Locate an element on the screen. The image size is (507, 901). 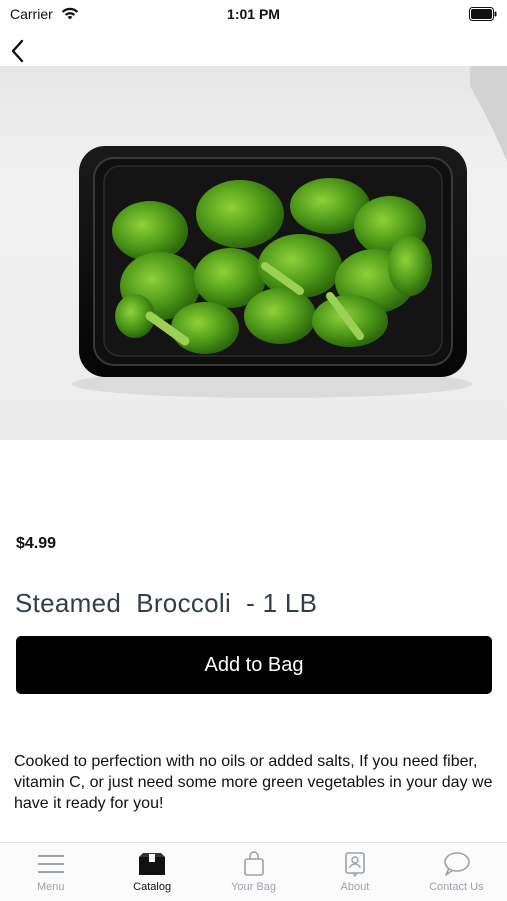
catalog-icon is located at coordinates (152, 864).